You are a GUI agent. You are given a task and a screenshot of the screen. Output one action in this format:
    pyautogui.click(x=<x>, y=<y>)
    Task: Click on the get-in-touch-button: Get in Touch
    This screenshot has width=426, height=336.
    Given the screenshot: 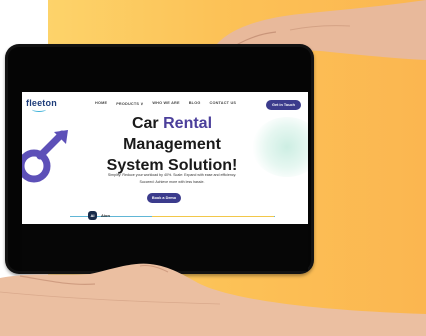 What is the action you would take?
    pyautogui.click(x=283, y=105)
    